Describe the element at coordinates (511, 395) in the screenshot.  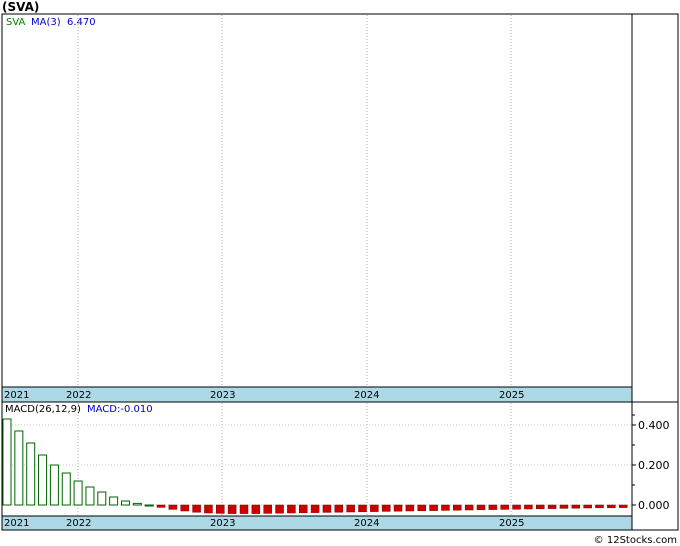
I see `price-x-tick-label: 2025` at that location.